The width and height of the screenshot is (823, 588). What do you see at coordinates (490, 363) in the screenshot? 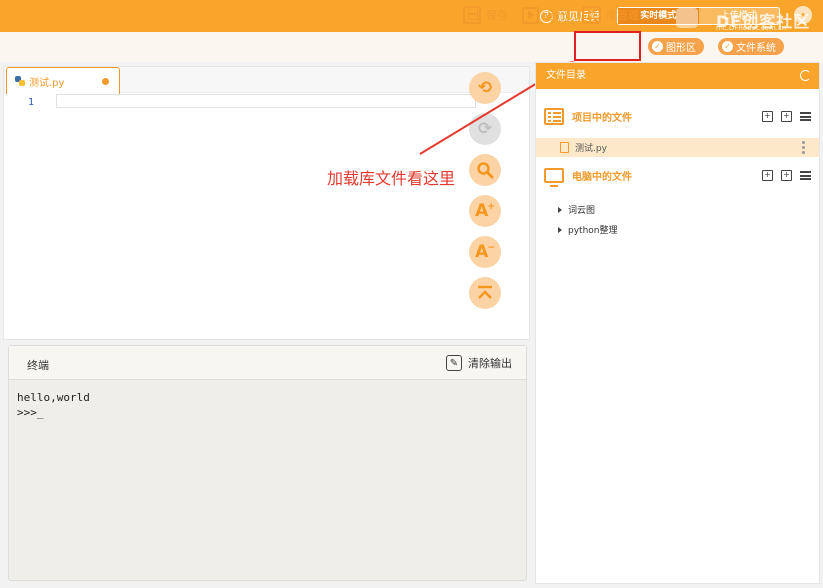
I see `clear-output-label: 清除输出` at bounding box center [490, 363].